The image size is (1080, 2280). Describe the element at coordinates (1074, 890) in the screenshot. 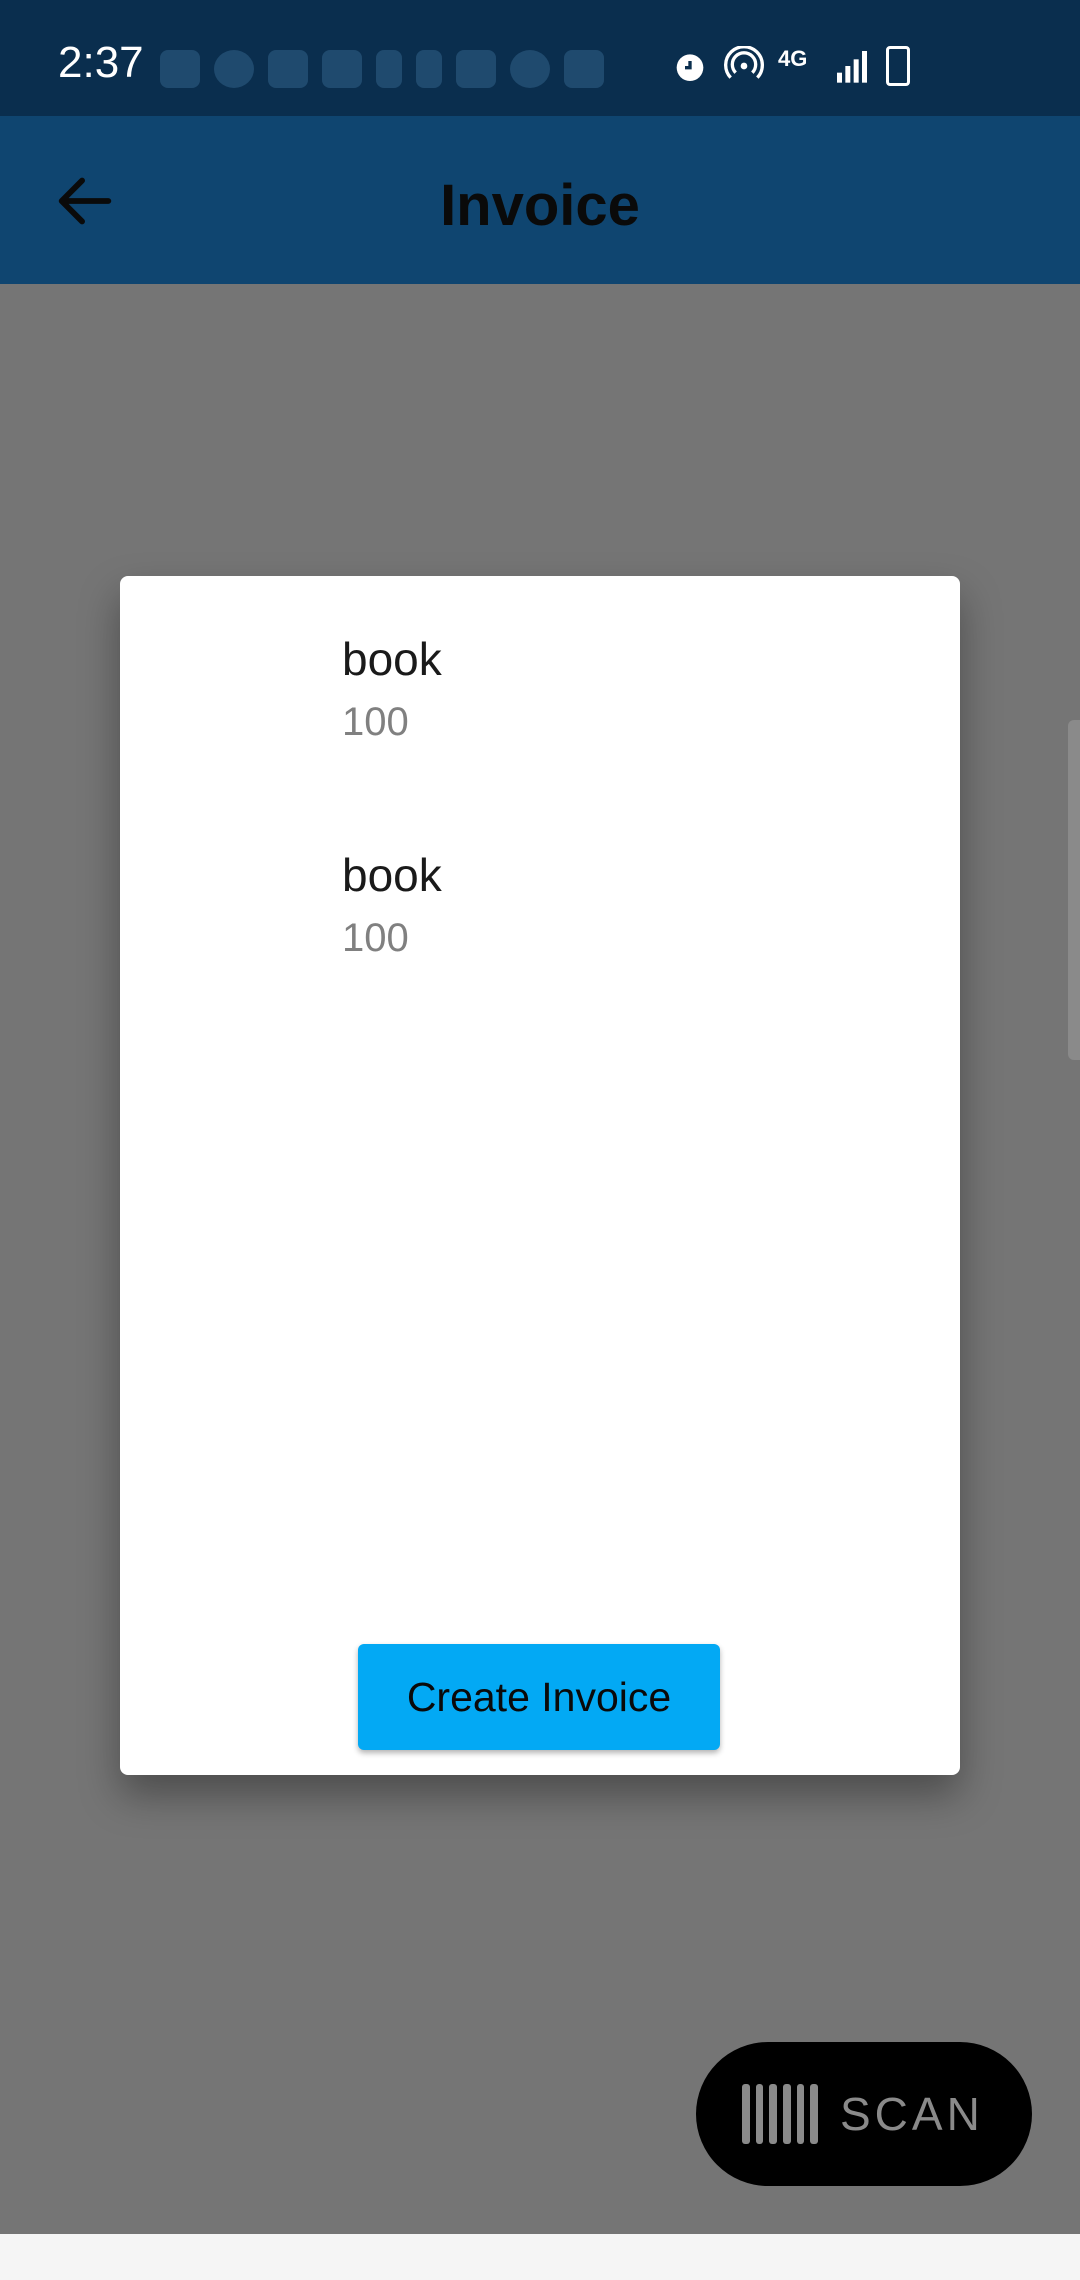

I see `scrollbar` at that location.